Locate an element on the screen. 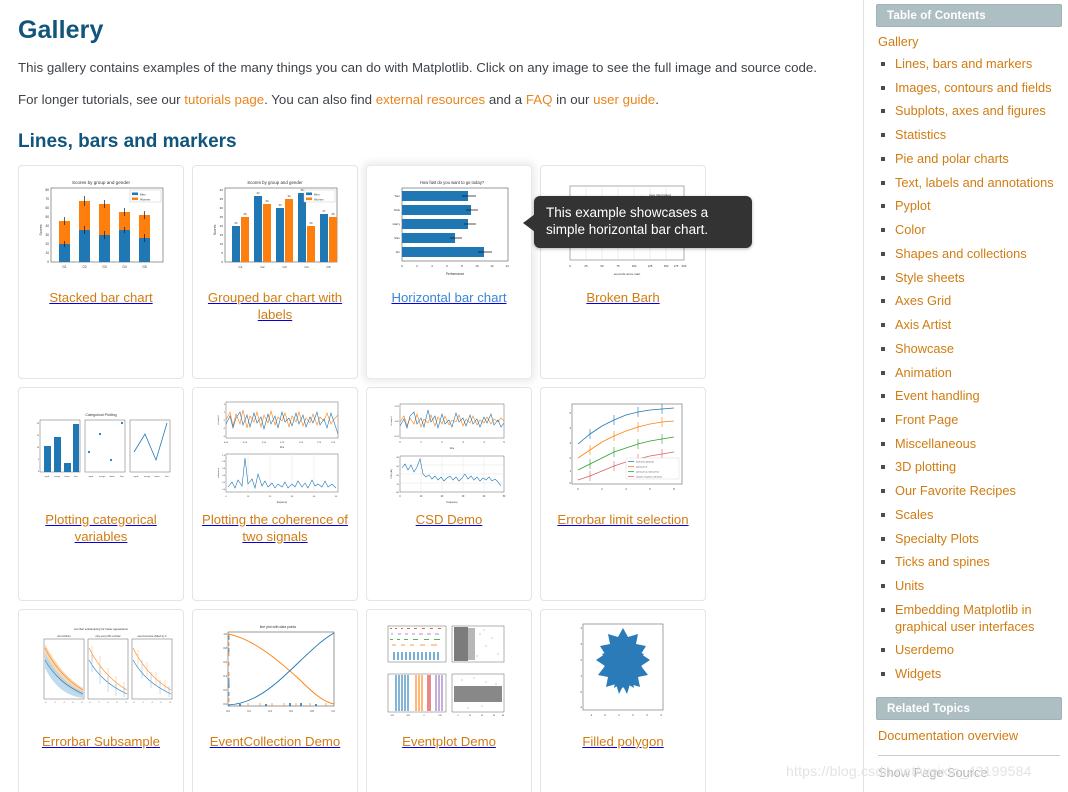 The image size is (1068, 792). tutorials-page-link: tutorials page is located at coordinates (224, 99).